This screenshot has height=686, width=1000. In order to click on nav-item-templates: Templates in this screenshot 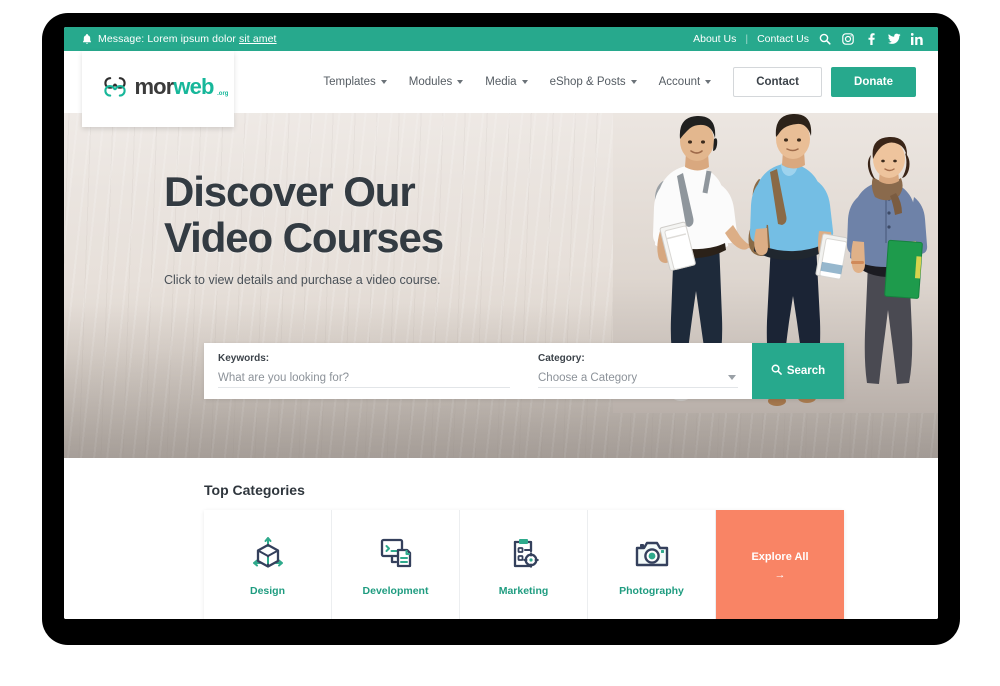, I will do `click(355, 82)`.